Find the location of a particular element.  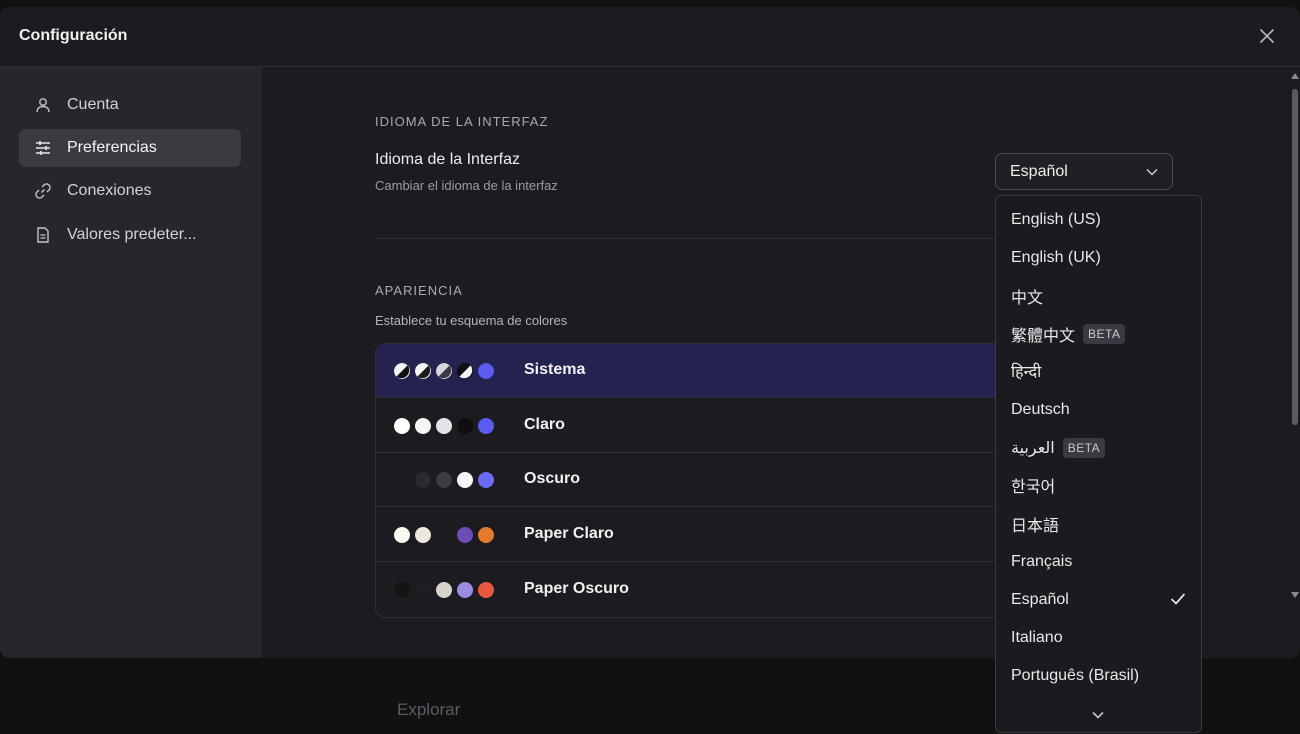

language-option-chinese-traditional: 繁體中文 BETA is located at coordinates (1098, 334).